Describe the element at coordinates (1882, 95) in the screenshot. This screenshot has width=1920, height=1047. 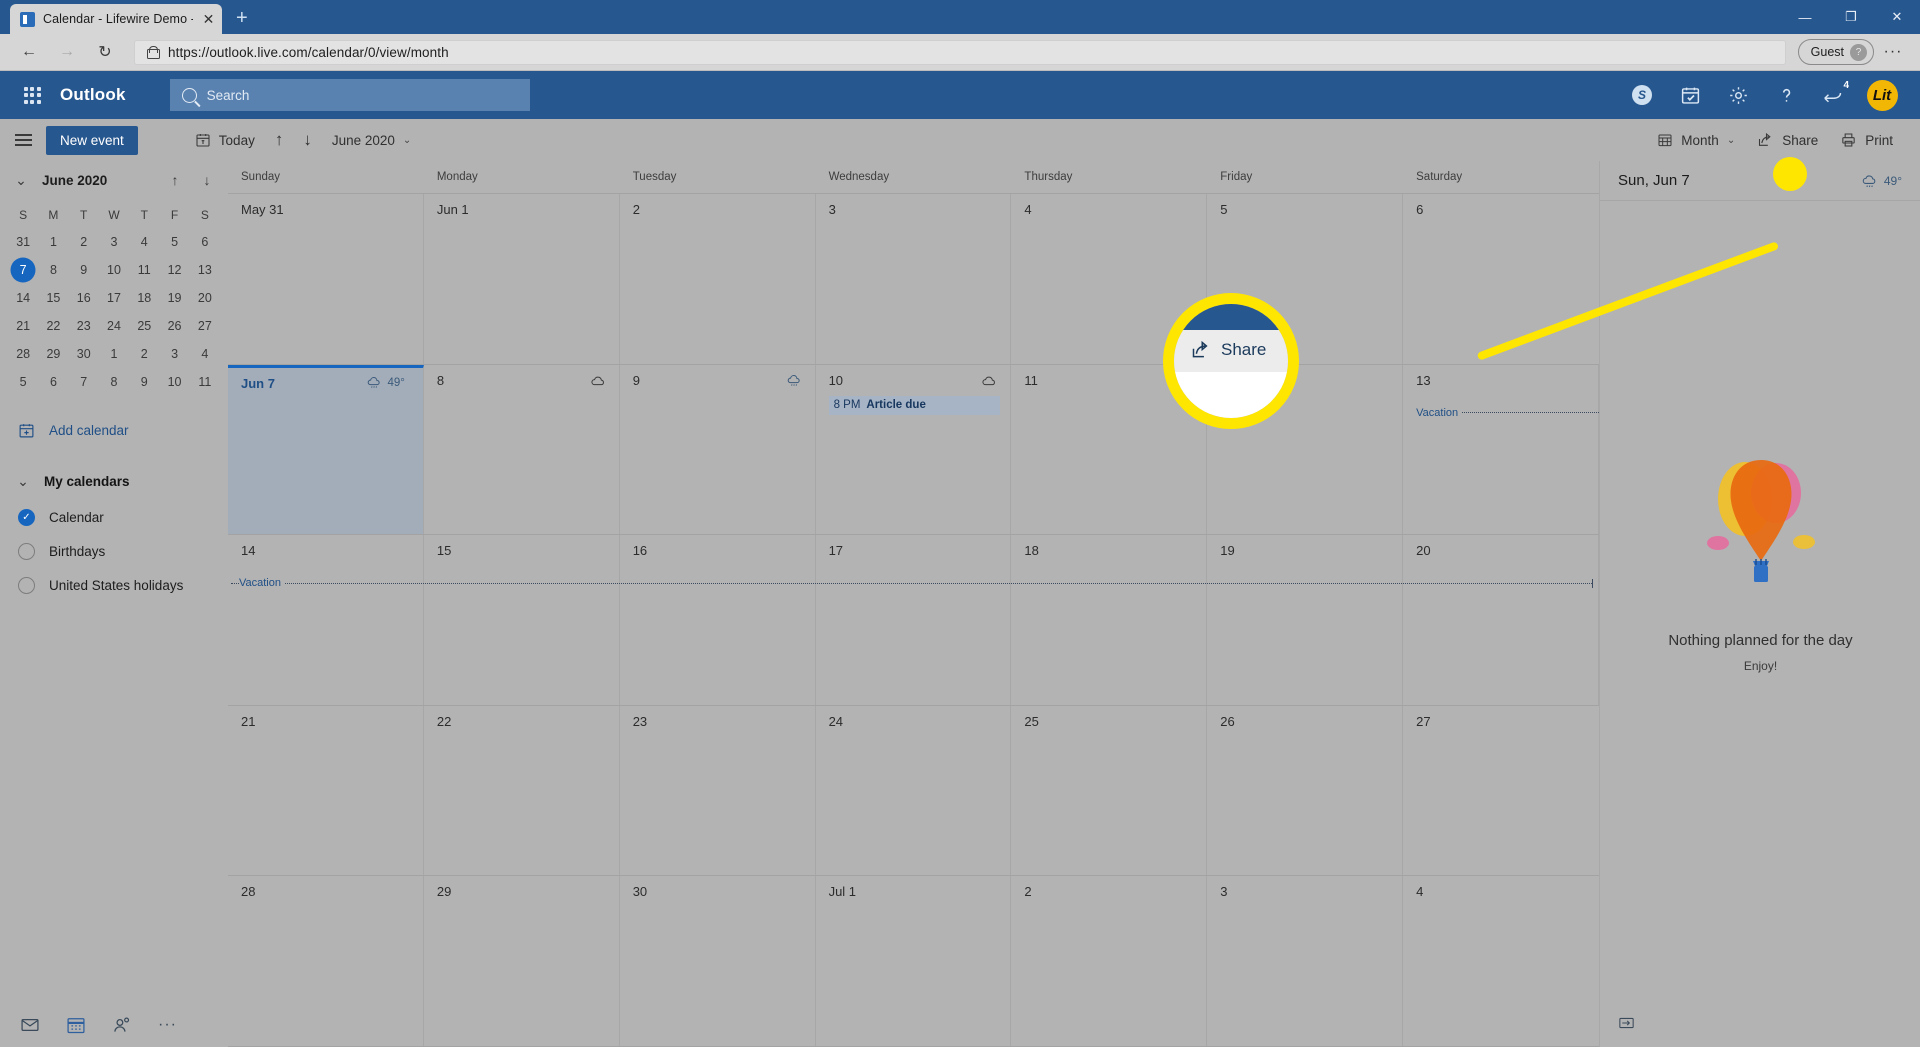
I see `user-avatar: Lit` at that location.